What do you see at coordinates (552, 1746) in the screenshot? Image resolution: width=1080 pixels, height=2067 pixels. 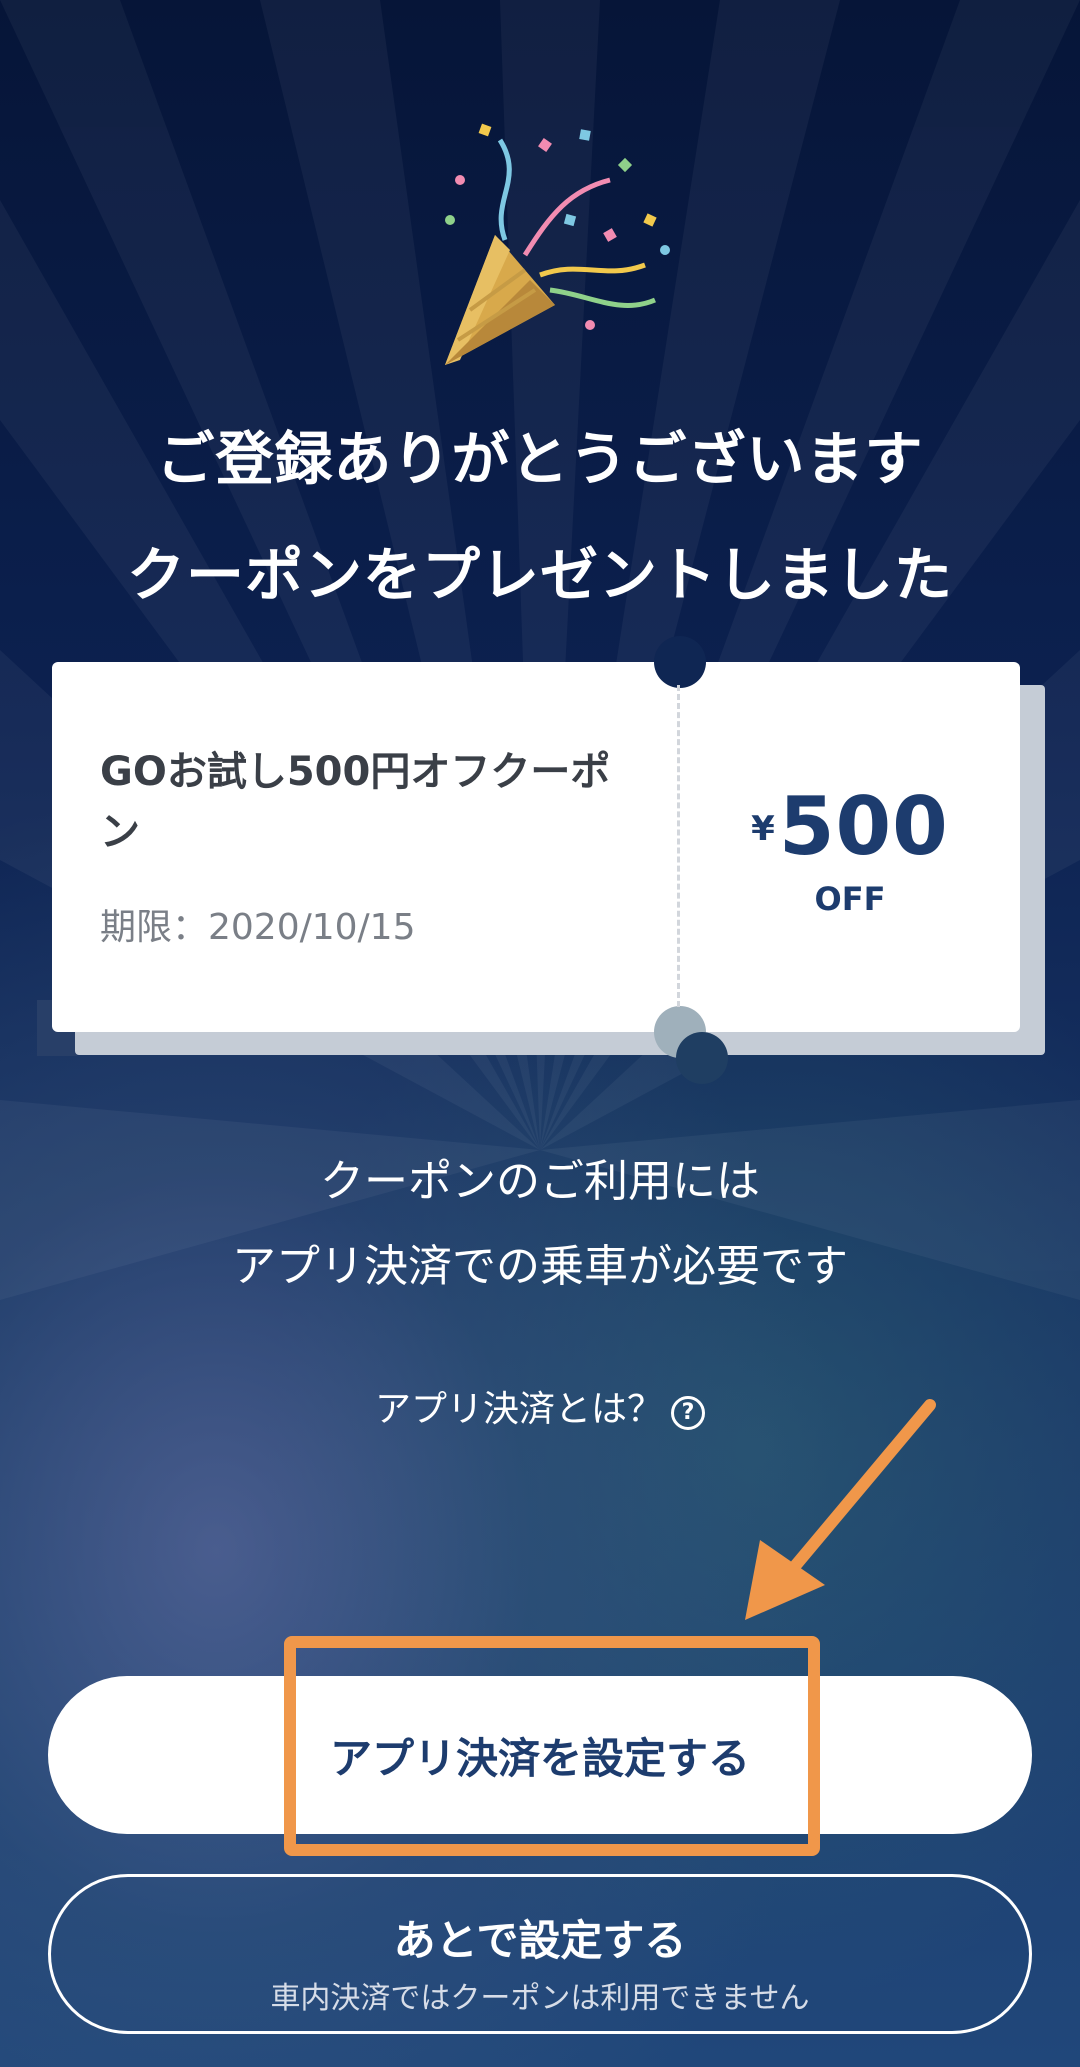 I see `annotation-highlight-box` at bounding box center [552, 1746].